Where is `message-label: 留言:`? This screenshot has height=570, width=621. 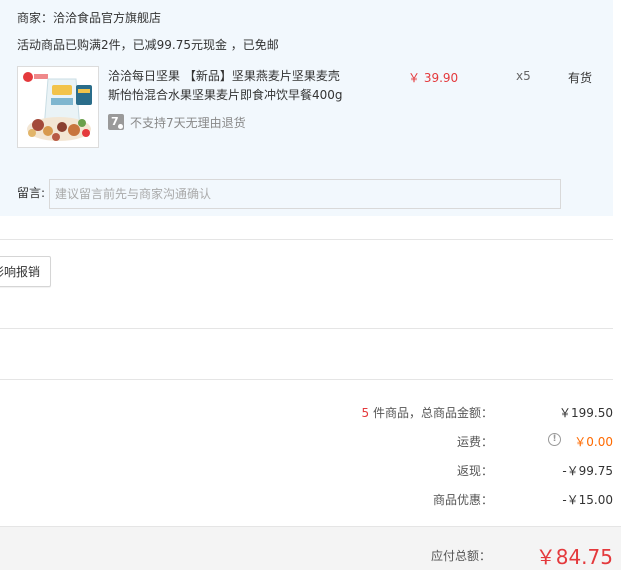 message-label: 留言: is located at coordinates (31, 193).